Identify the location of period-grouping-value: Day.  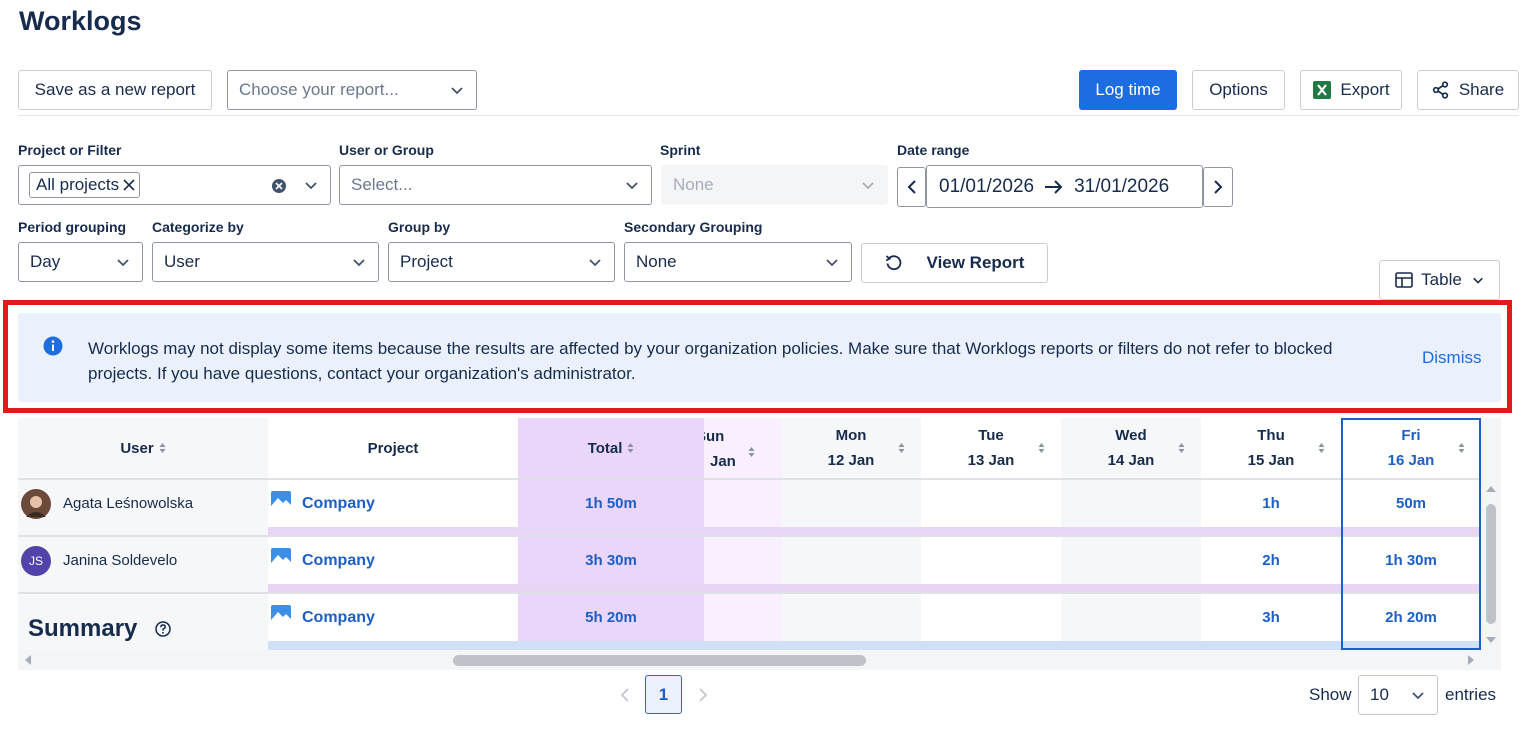
(45, 261).